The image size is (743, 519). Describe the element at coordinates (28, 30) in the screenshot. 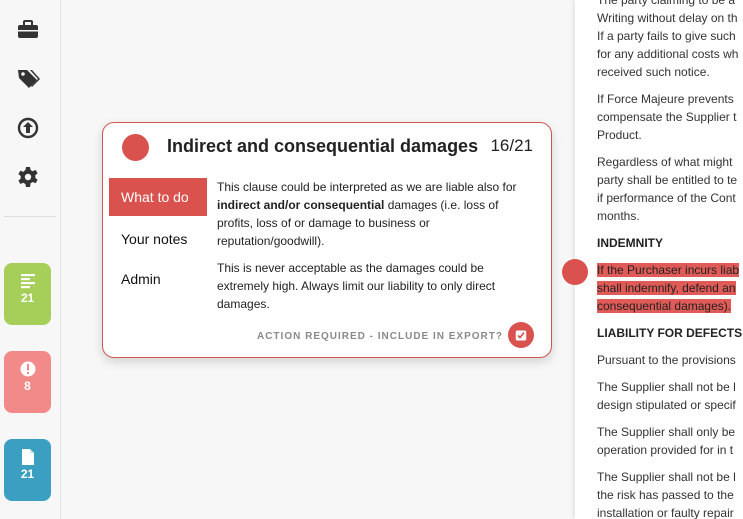

I see `briefcase-icon` at that location.